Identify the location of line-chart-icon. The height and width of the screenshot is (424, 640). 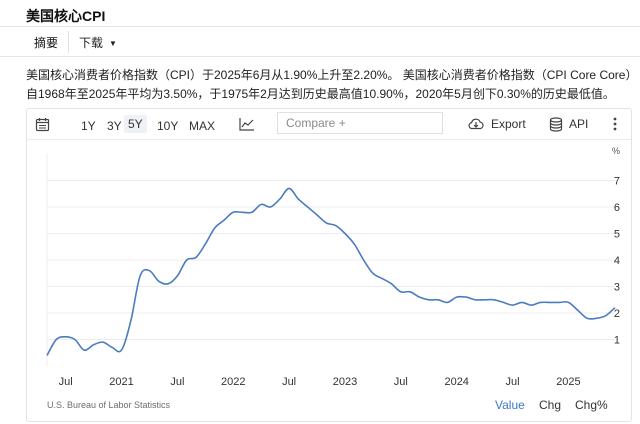
(247, 124).